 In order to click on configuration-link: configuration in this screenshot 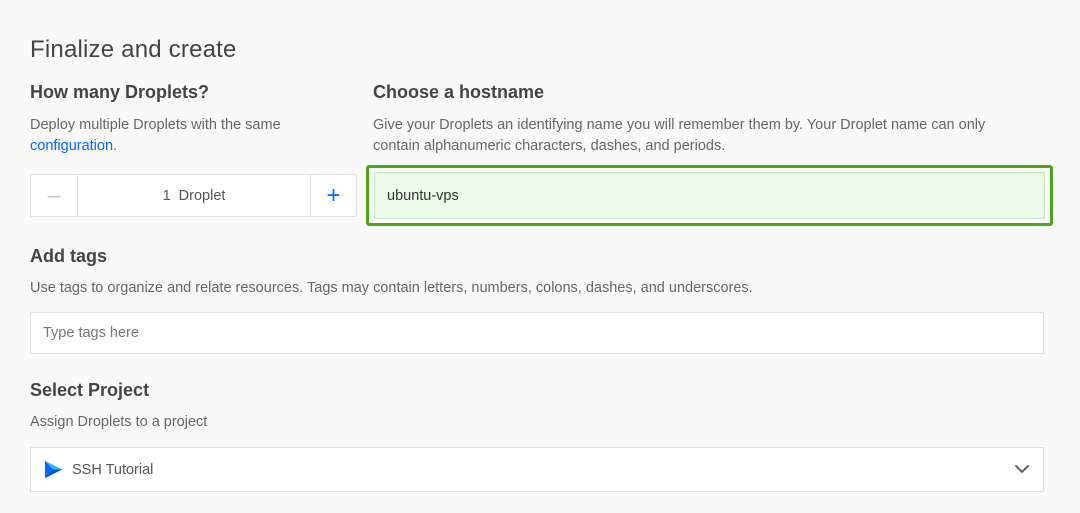, I will do `click(71, 146)`.